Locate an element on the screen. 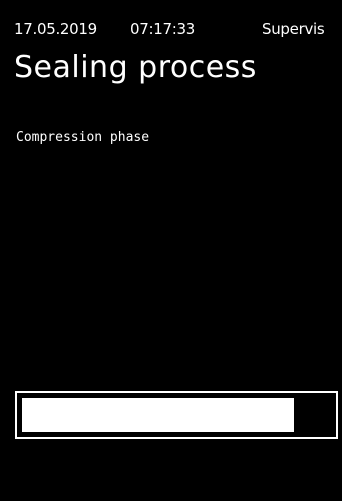 This screenshot has width=342, height=501. time-display: 07:17:33 is located at coordinates (162, 29).